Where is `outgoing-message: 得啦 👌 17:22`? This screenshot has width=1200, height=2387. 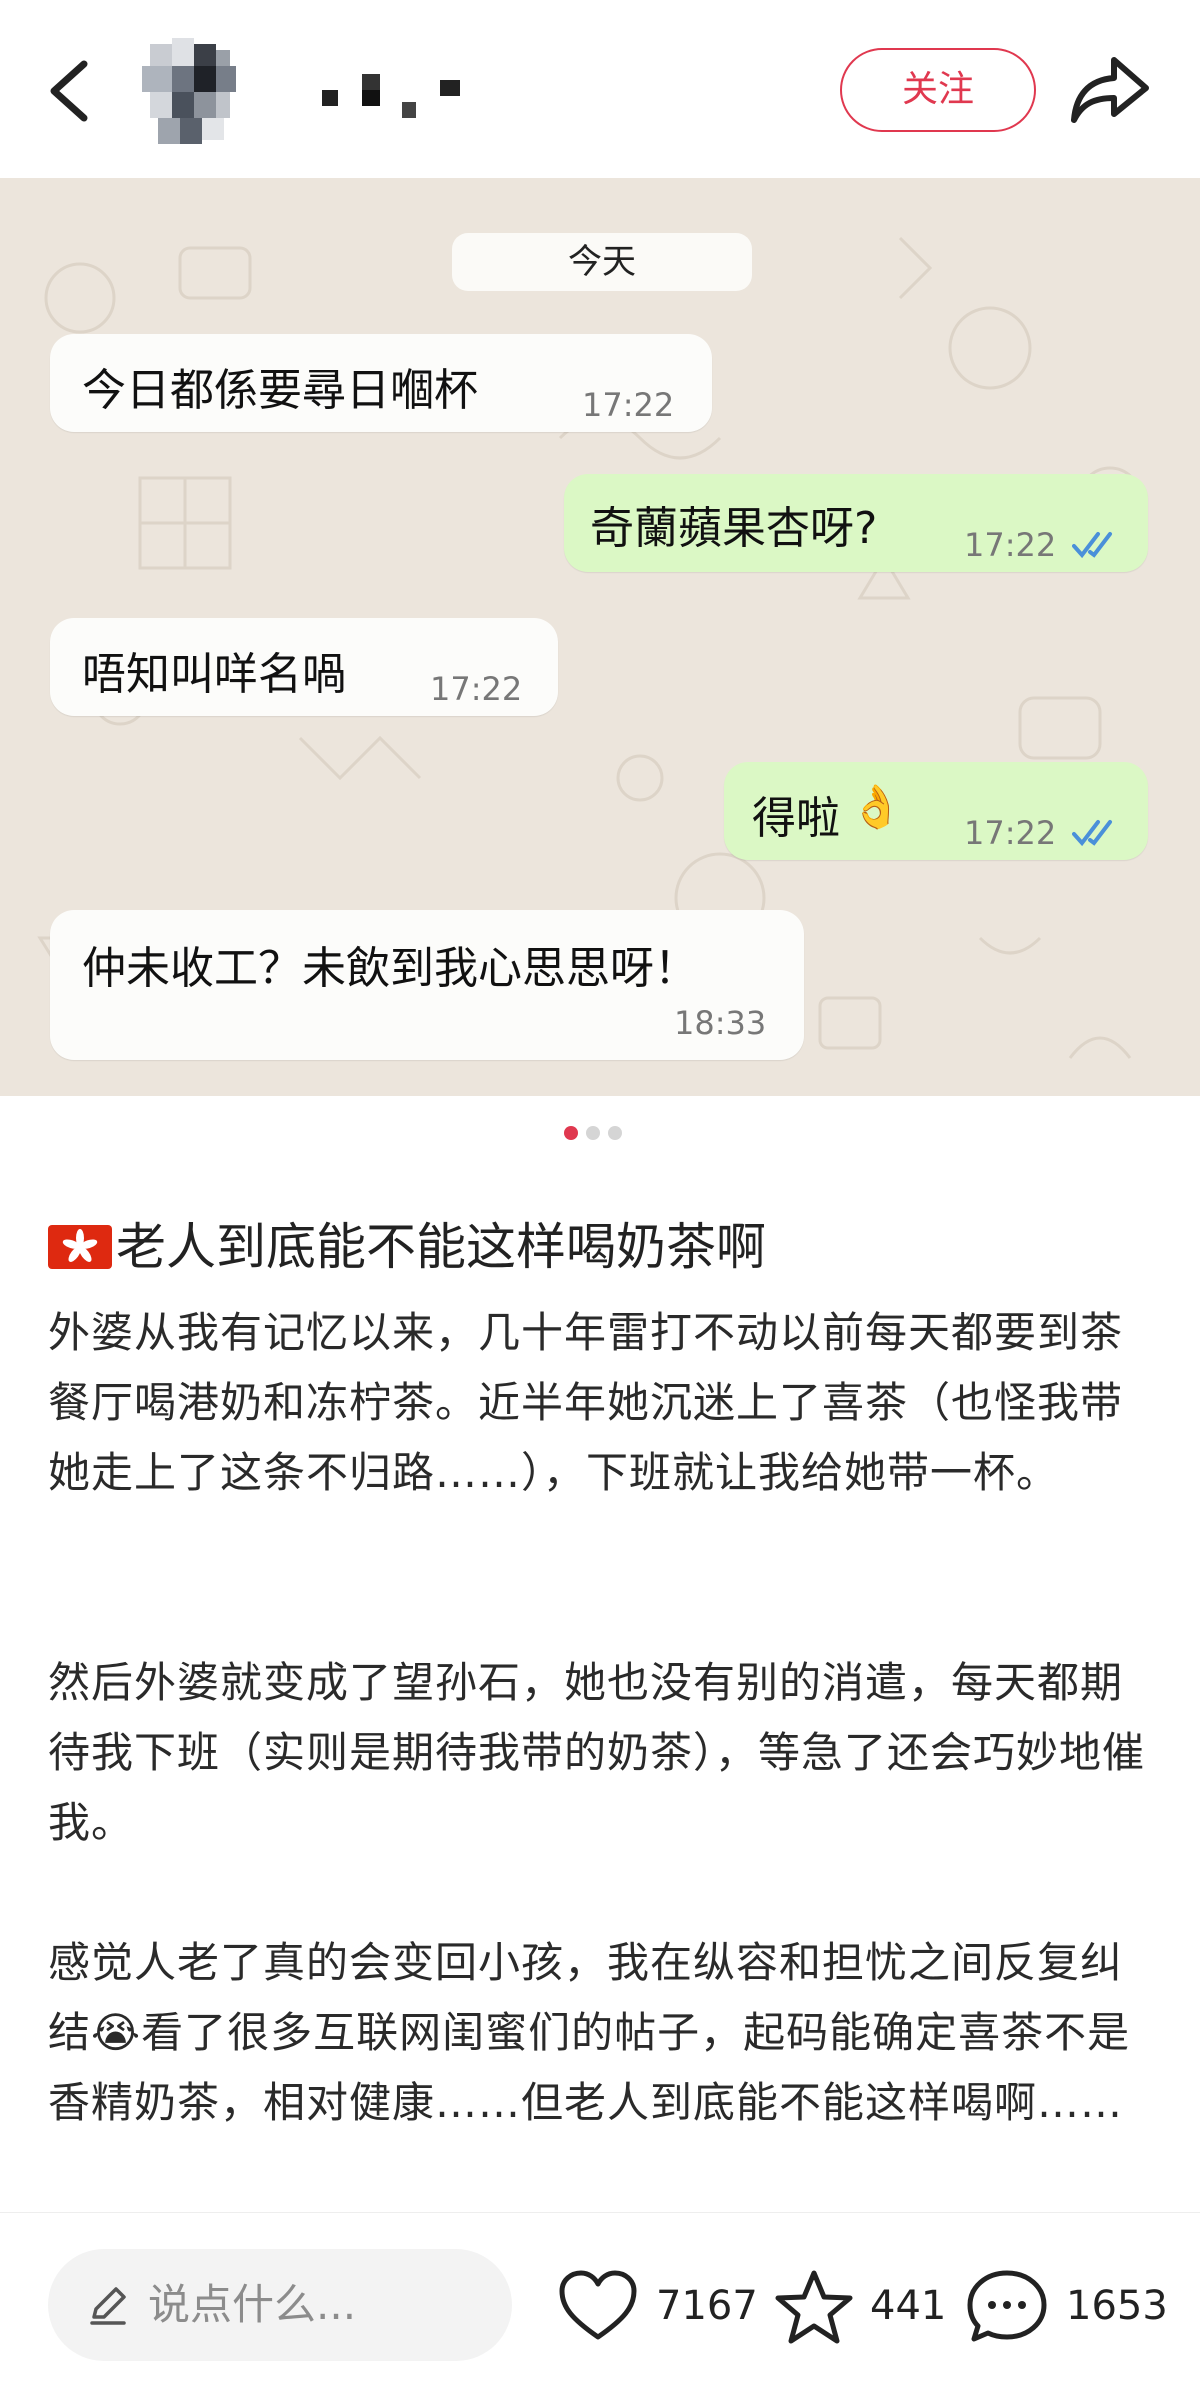 outgoing-message: 得啦 👌 17:22 is located at coordinates (936, 811).